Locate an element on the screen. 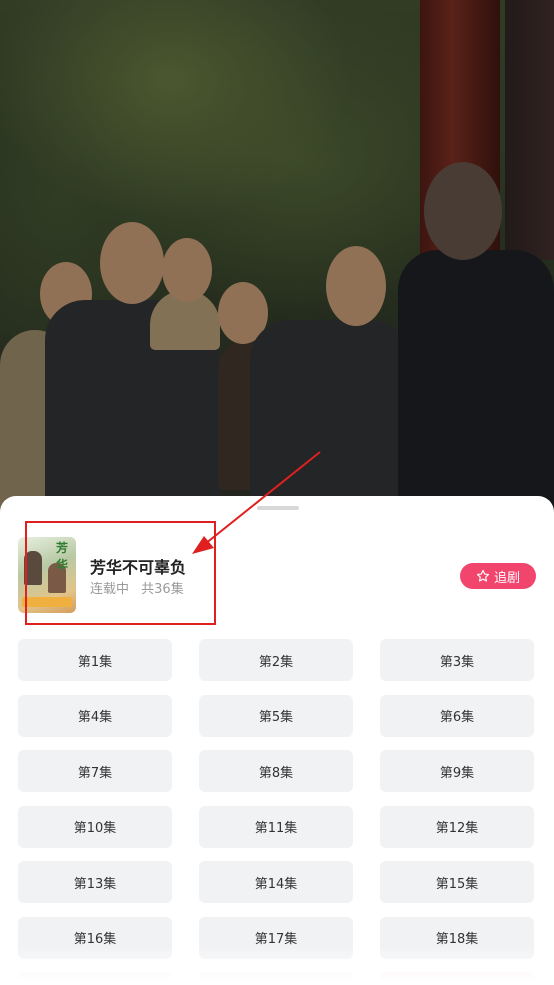 The width and height of the screenshot is (554, 985). episode-item: 第13集 is located at coordinates (95, 882).